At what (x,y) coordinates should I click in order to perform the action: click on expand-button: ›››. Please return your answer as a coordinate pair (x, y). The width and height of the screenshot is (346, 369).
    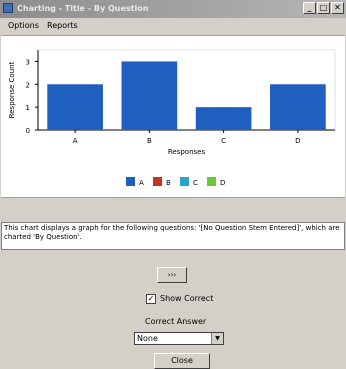
    Looking at the image, I should click on (172, 275).